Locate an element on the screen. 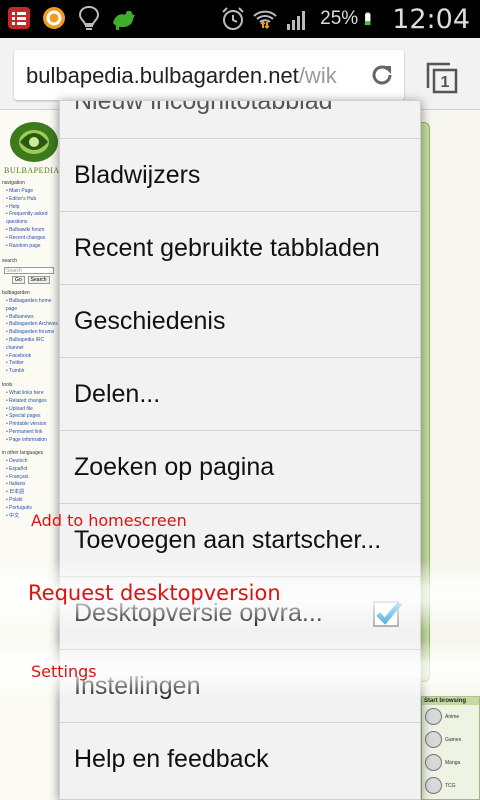  menu-item-history: Geschiedenis is located at coordinates (240, 320).